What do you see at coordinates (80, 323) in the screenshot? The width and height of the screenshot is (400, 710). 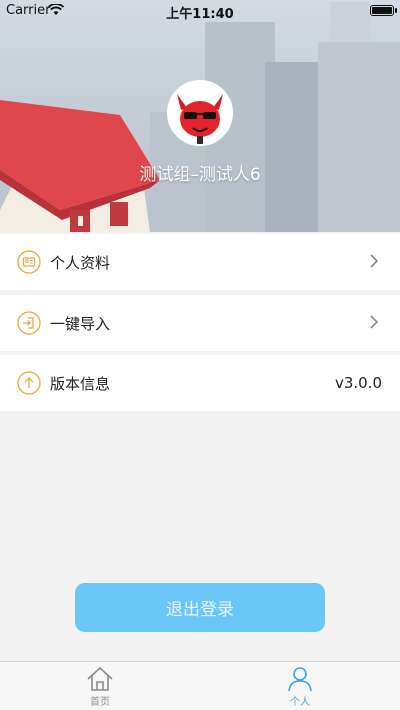 I see `menu-item-label: 一键导入` at bounding box center [80, 323].